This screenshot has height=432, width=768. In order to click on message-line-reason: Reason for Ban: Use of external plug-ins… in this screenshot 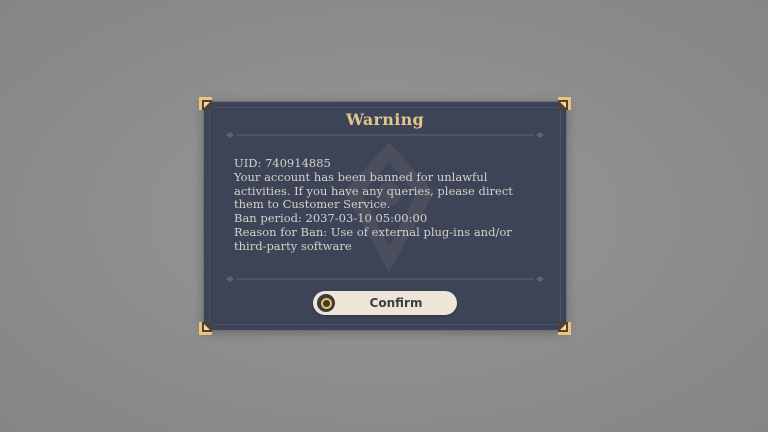, I will do `click(373, 231)`.